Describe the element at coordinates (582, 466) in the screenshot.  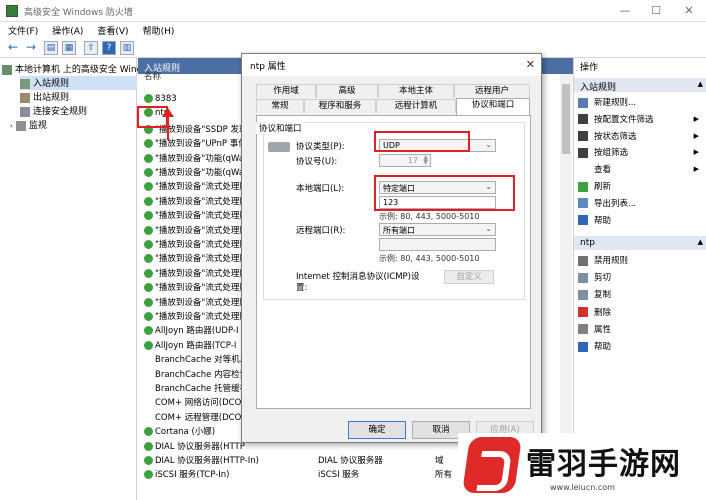
I see `watermark: 雷羽手游网 www.leiucn.com` at that location.